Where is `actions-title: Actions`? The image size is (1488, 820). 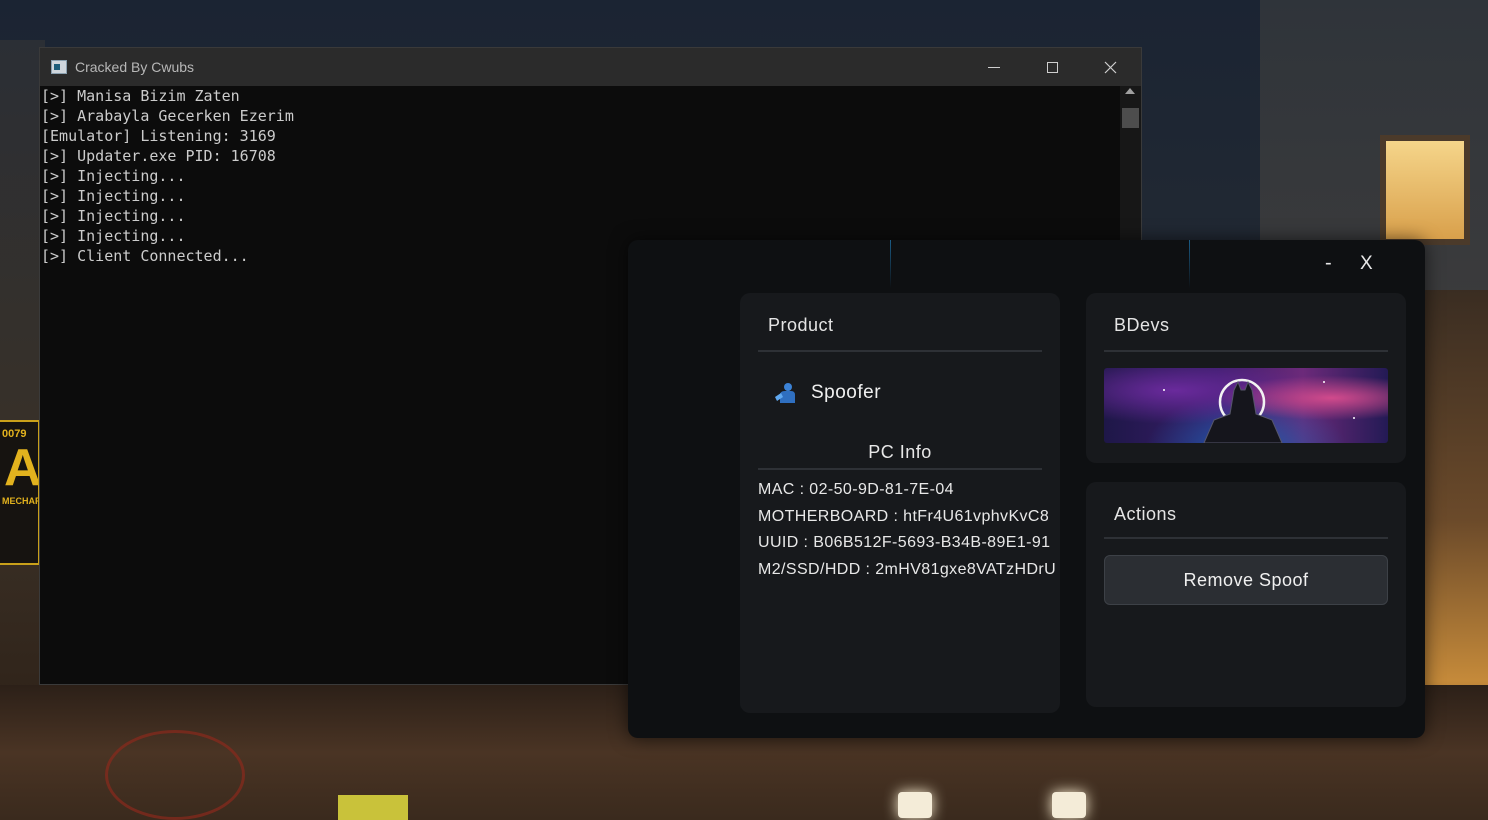 actions-title: Actions is located at coordinates (1145, 514).